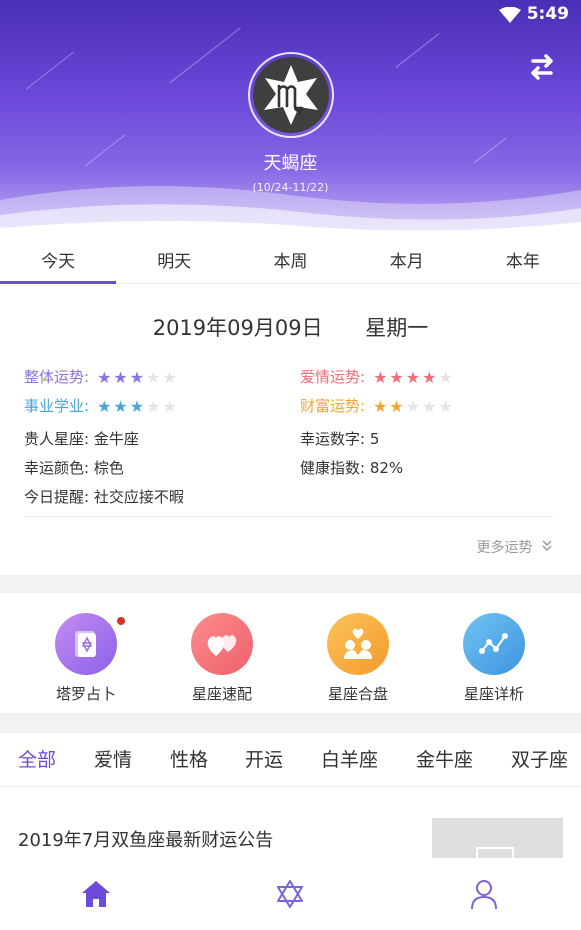 Image resolution: width=581 pixels, height=930 pixels. What do you see at coordinates (37, 760) in the screenshot?
I see `category-all: 全部` at bounding box center [37, 760].